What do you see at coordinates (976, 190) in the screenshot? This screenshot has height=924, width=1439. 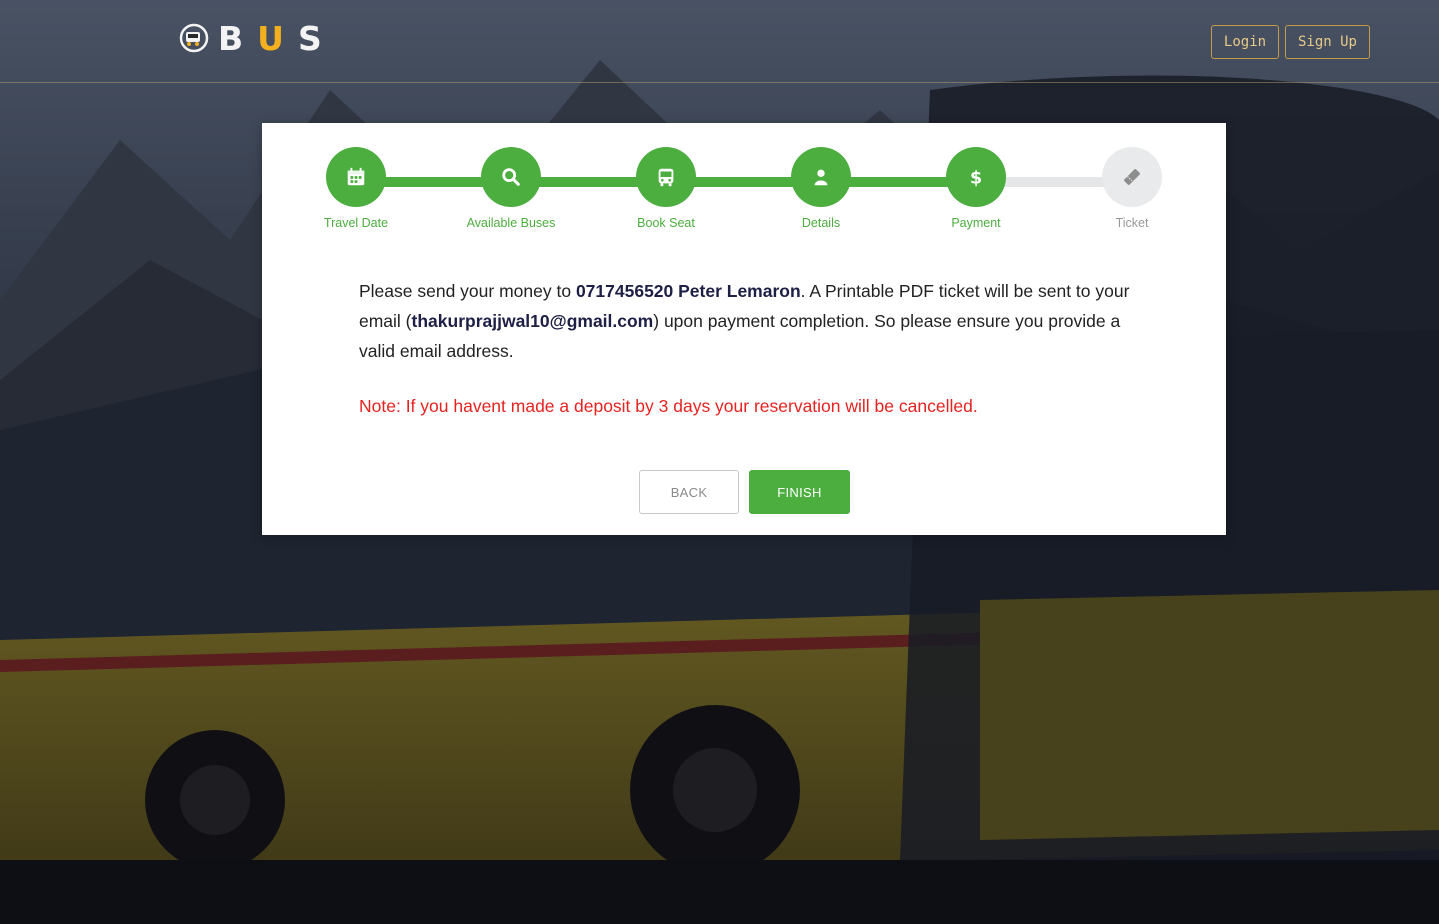 I see `step-payment: $ Payment` at bounding box center [976, 190].